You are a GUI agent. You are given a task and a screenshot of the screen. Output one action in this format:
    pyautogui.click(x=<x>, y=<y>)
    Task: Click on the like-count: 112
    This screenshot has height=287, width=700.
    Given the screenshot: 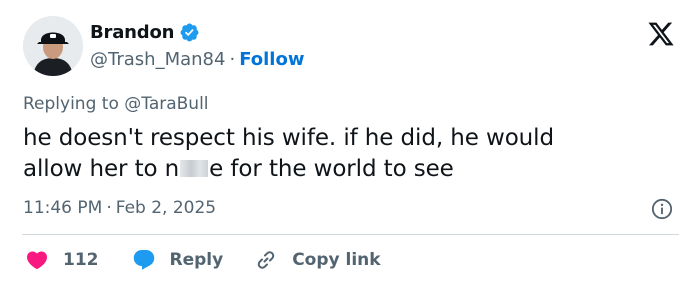 What is the action you would take?
    pyautogui.click(x=81, y=260)
    